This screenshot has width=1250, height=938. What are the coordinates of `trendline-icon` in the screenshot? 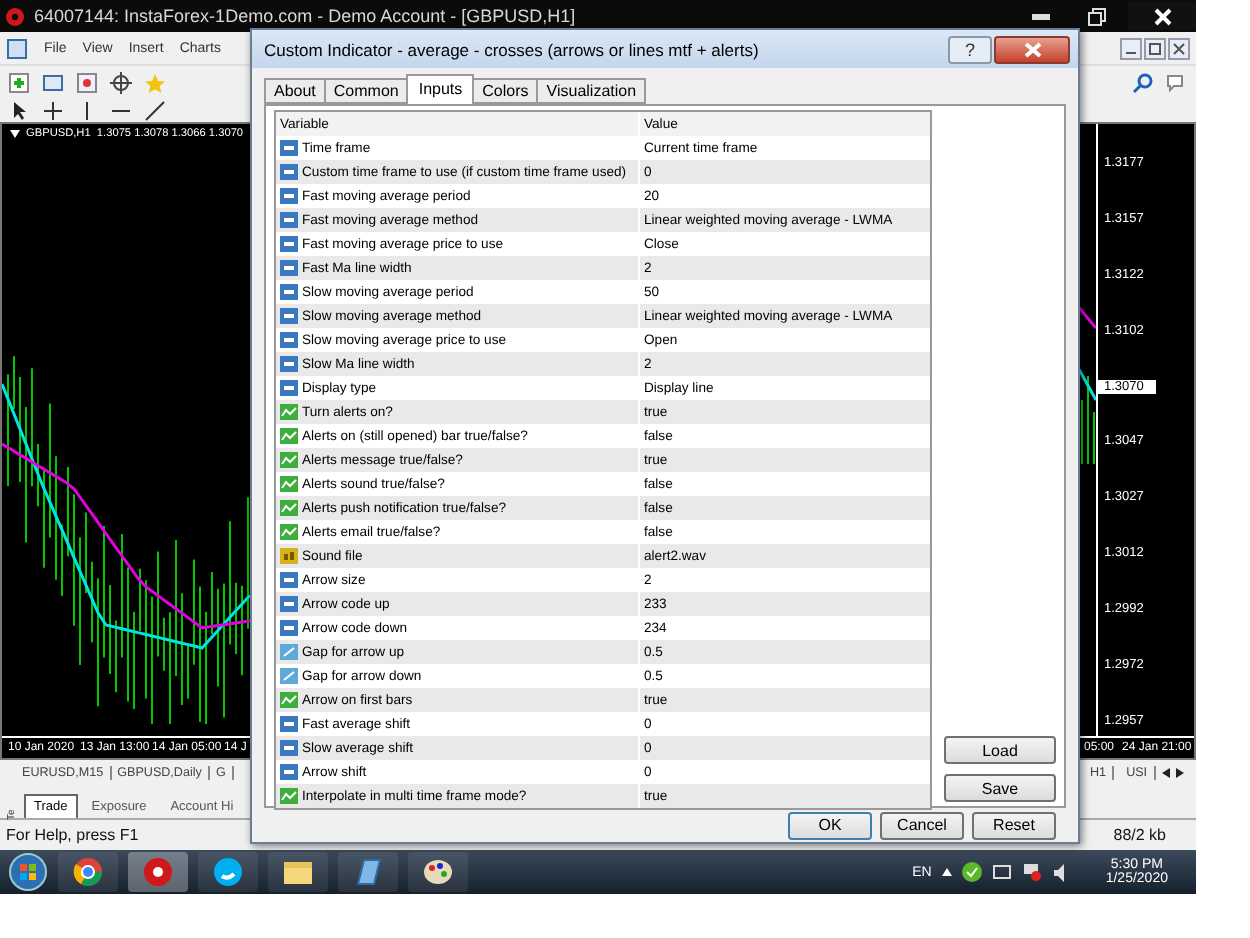 It's located at (155, 110).